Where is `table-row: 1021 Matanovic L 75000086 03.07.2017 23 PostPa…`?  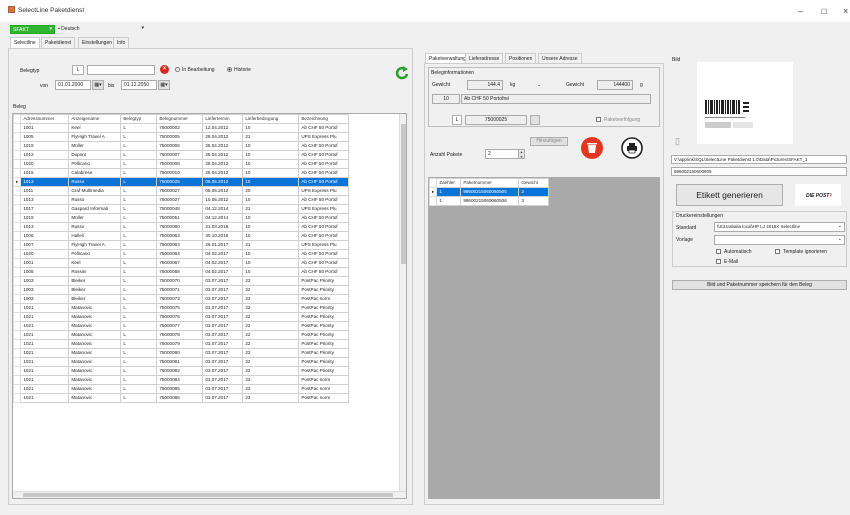 table-row: 1021 Matanovic L 75000086 03.07.2017 23 PostPa… is located at coordinates (181, 398).